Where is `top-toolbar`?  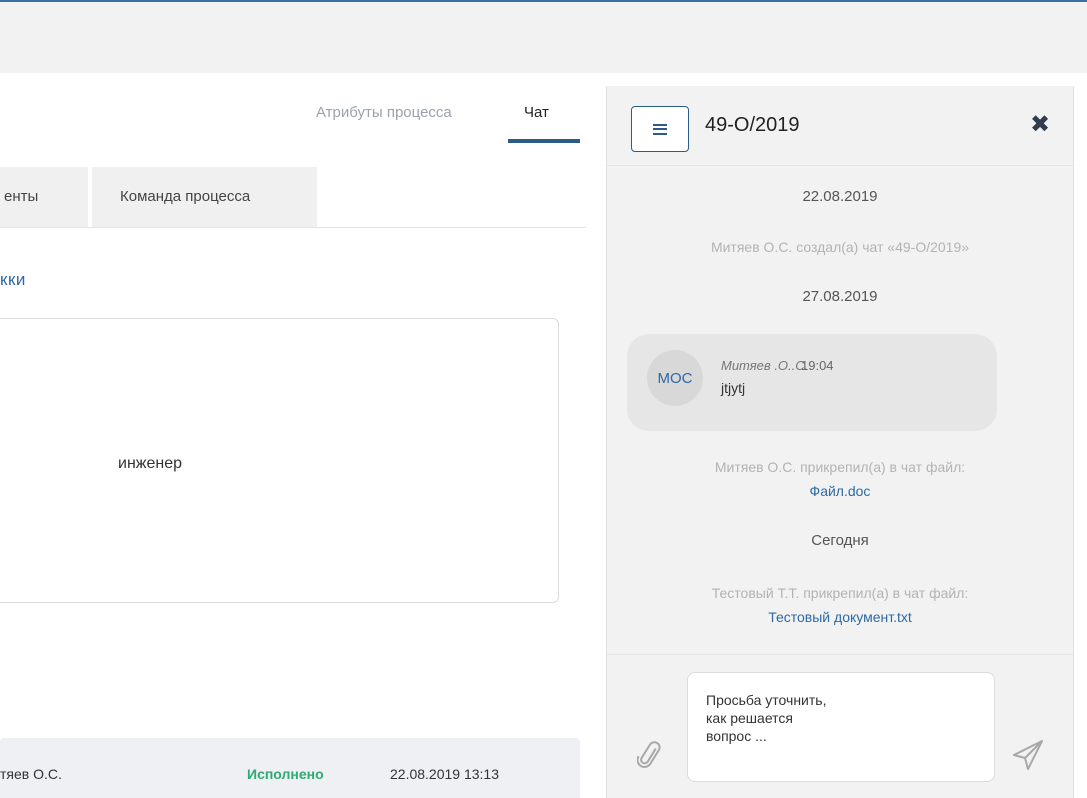
top-toolbar is located at coordinates (543, 37).